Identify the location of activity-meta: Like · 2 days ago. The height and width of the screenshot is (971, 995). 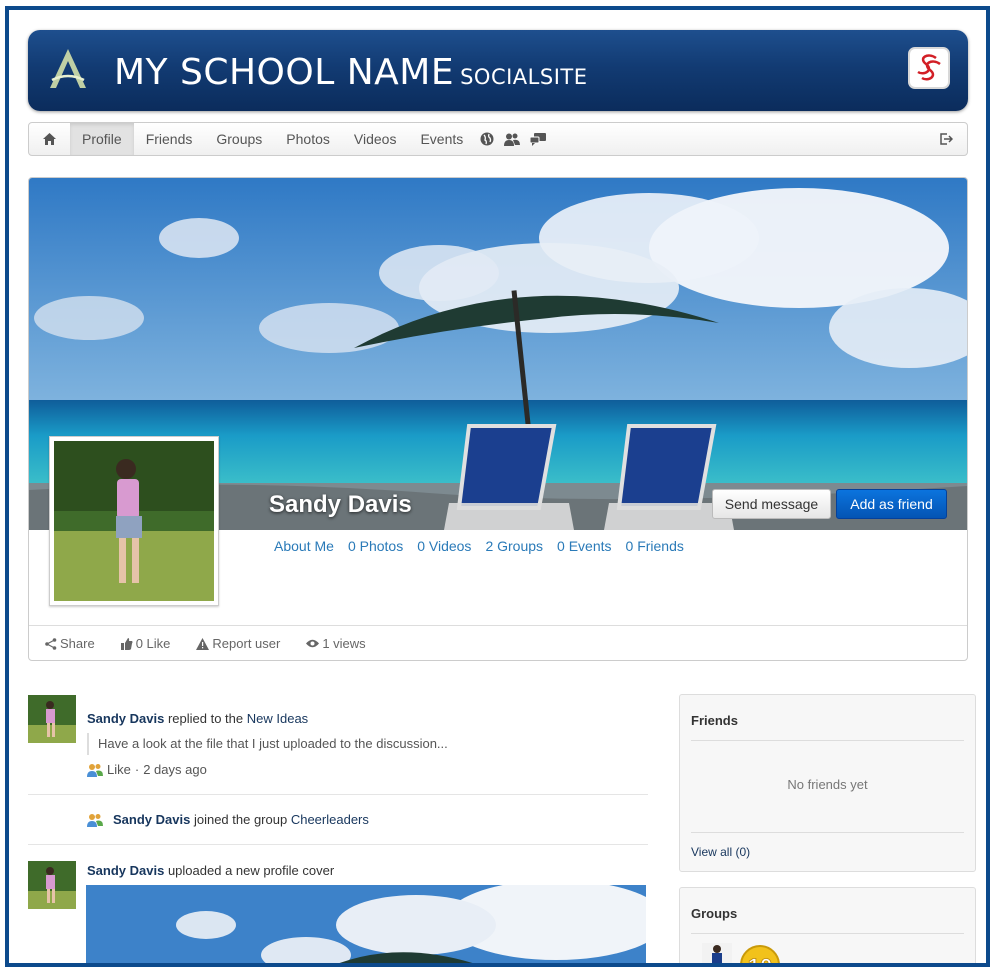
(147, 769).